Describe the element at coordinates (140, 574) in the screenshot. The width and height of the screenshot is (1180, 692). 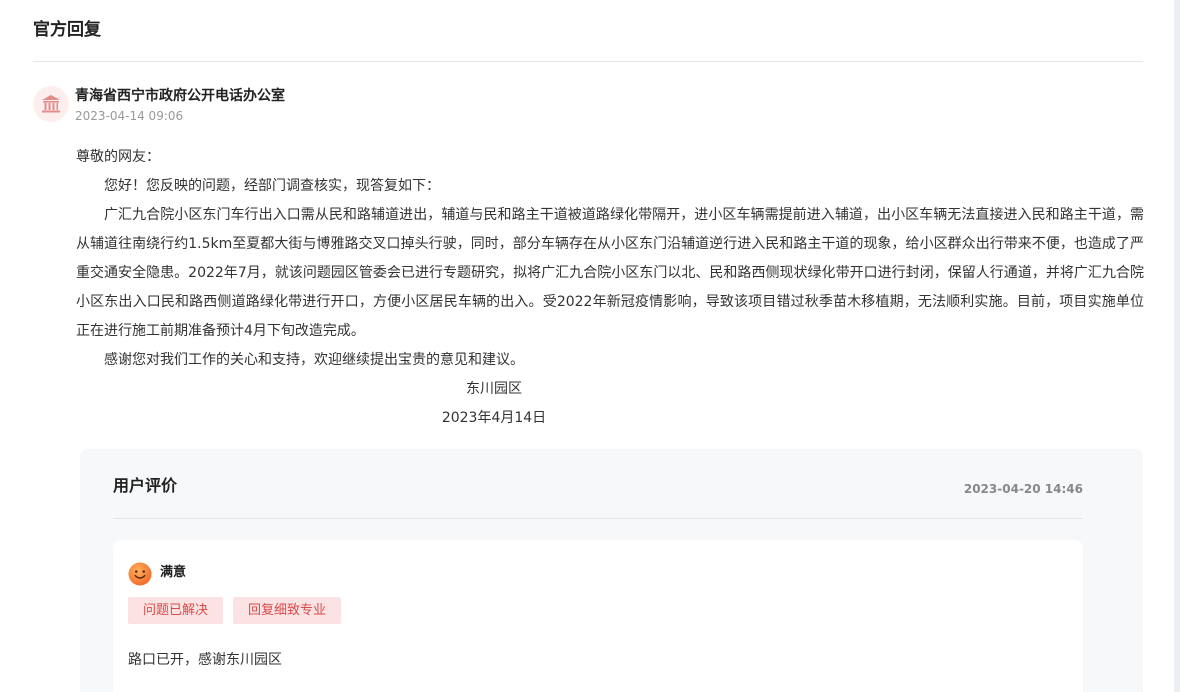
I see `smile-face-icon` at that location.